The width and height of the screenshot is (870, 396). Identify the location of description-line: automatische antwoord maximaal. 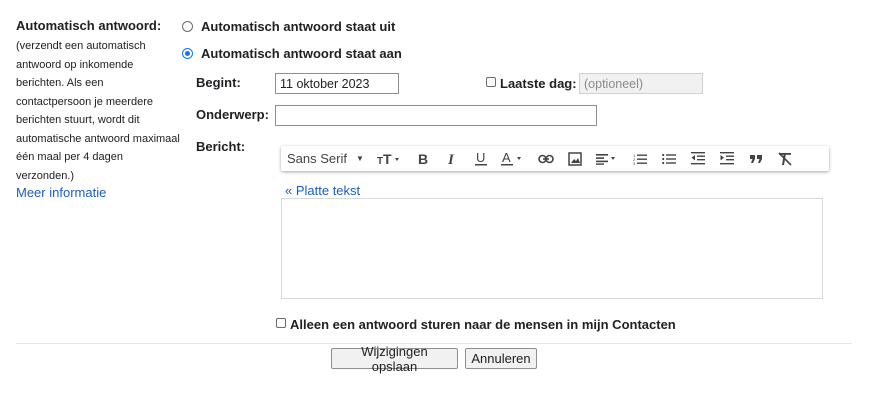
(98, 138).